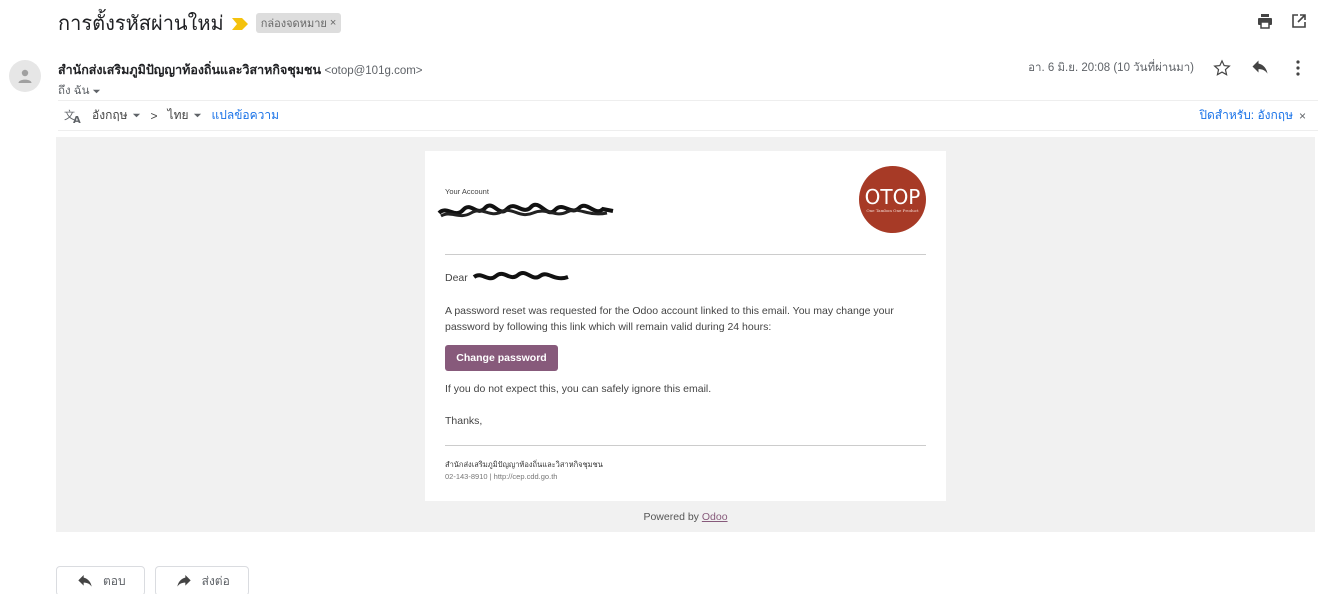  What do you see at coordinates (152, 580) in the screenshot?
I see `reply-actions: ตอบ ส่งต่อ` at bounding box center [152, 580].